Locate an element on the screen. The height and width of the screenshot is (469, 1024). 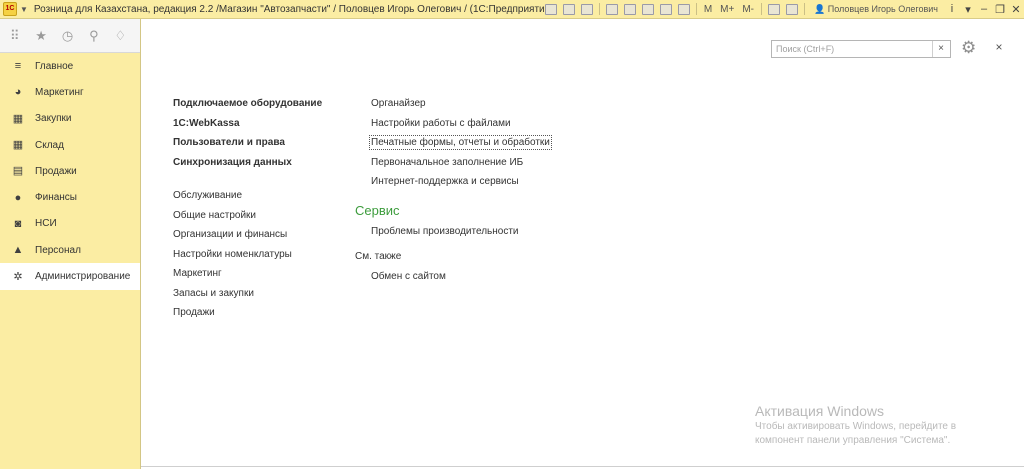
calculator-icon is located at coordinates (665, 9).